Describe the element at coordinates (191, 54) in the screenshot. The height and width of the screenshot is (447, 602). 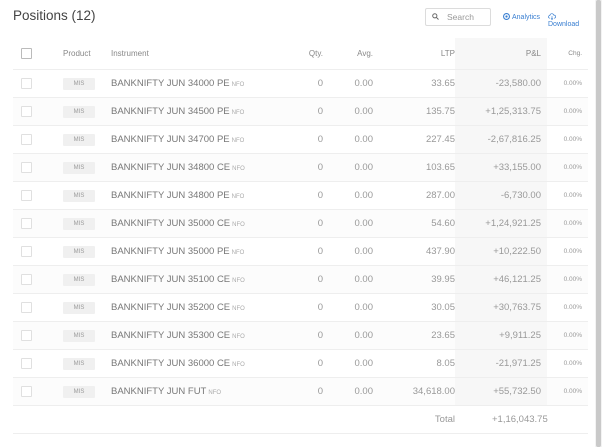
I see `column-header-instrument: Instrument` at that location.